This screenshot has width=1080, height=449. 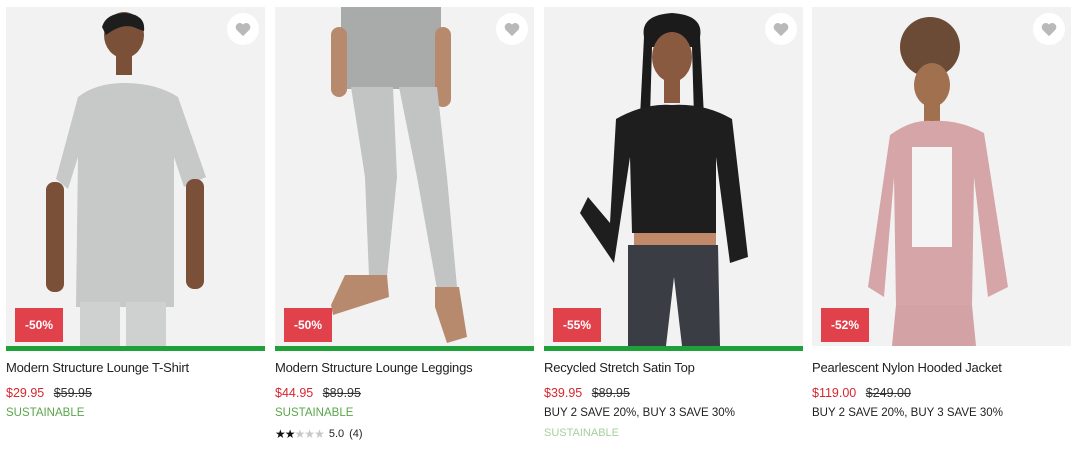 What do you see at coordinates (404, 393) in the screenshot?
I see `price-row: $44.95 $89.95` at bounding box center [404, 393].